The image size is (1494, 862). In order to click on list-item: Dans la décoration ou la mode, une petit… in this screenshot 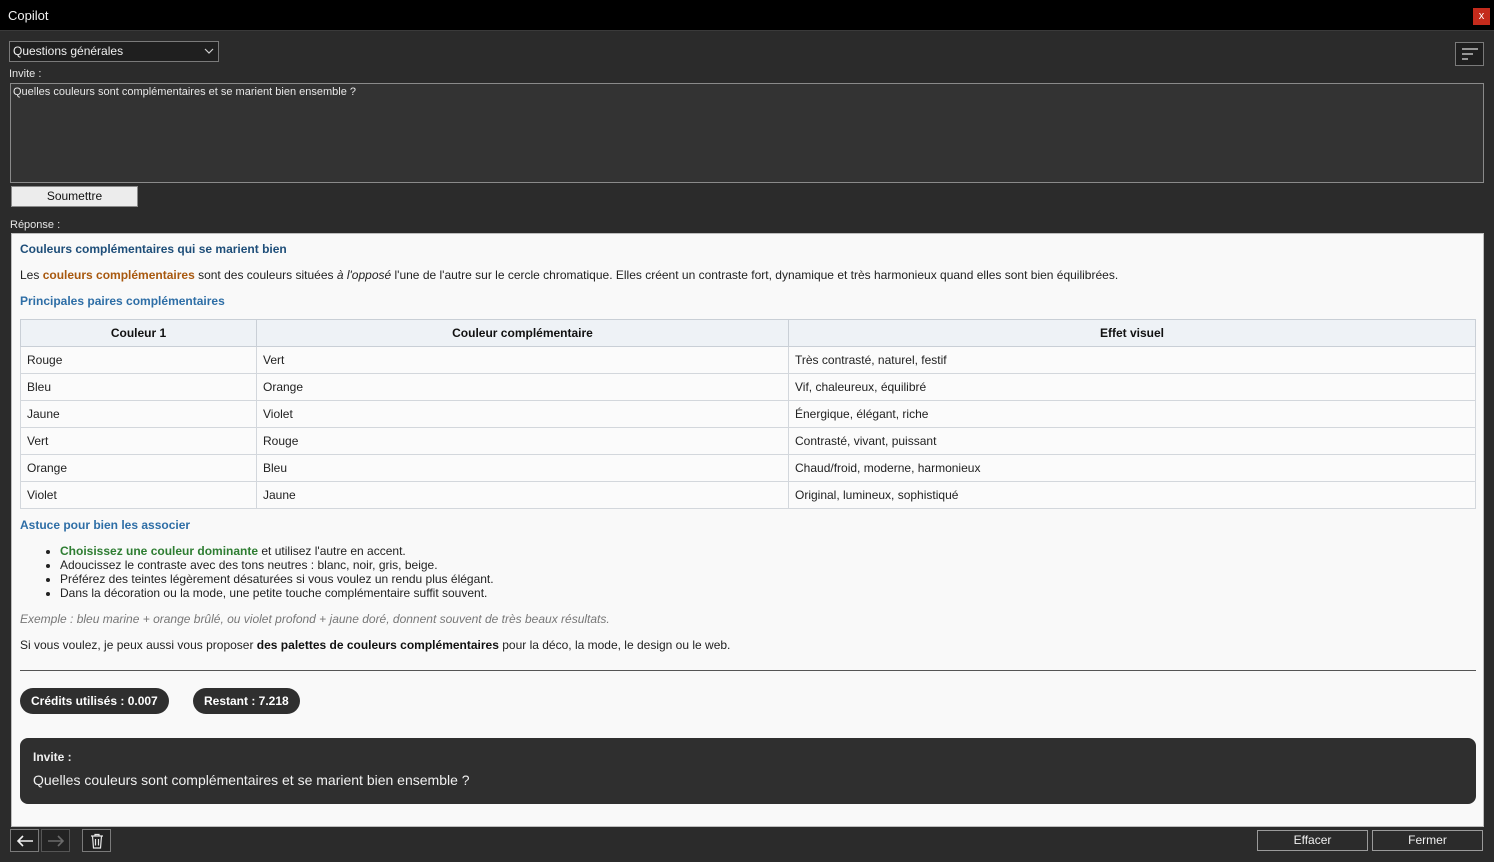, I will do `click(277, 593)`.